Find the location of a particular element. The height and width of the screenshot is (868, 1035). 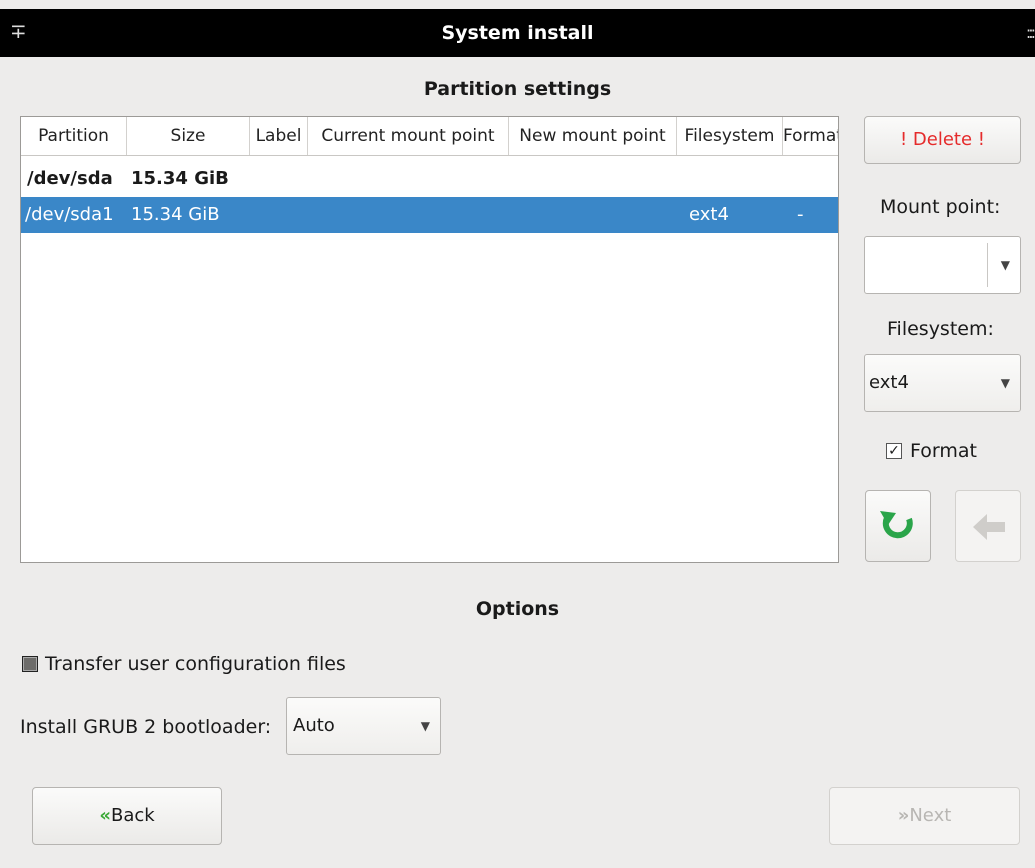

format-checkbox: ✓ is located at coordinates (894, 451).